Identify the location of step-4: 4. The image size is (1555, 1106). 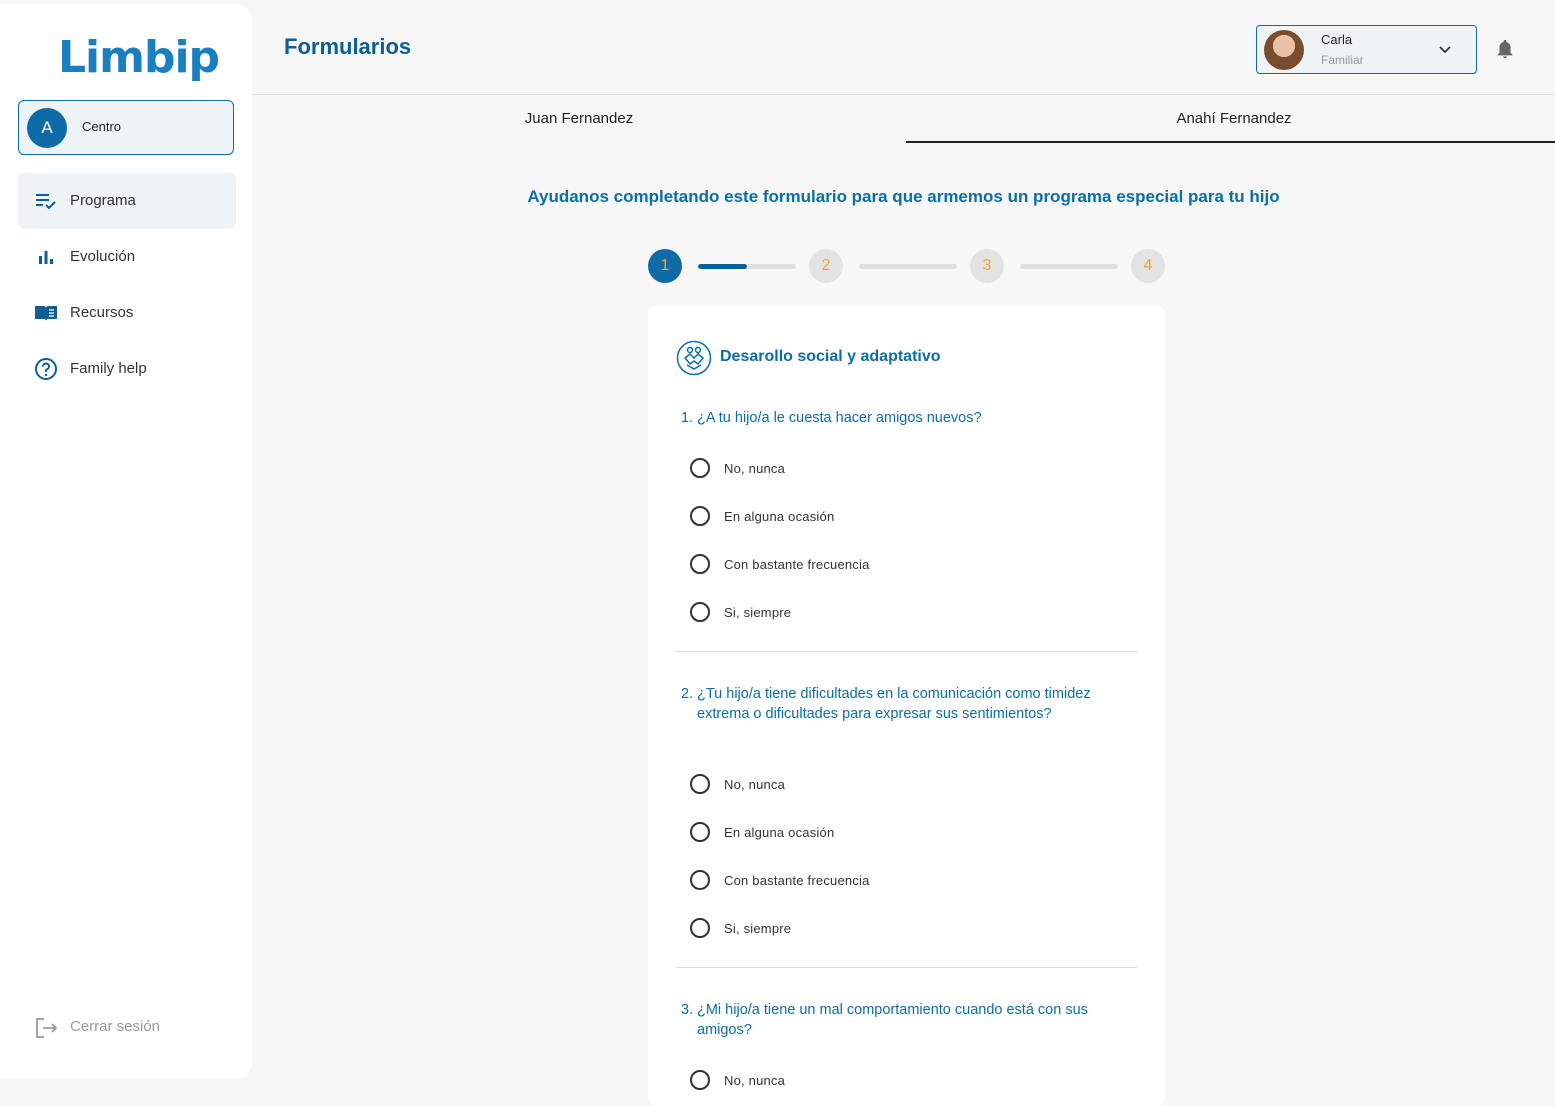
(1148, 266).